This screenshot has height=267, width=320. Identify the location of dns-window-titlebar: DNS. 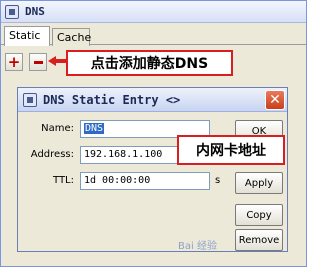
(153, 12).